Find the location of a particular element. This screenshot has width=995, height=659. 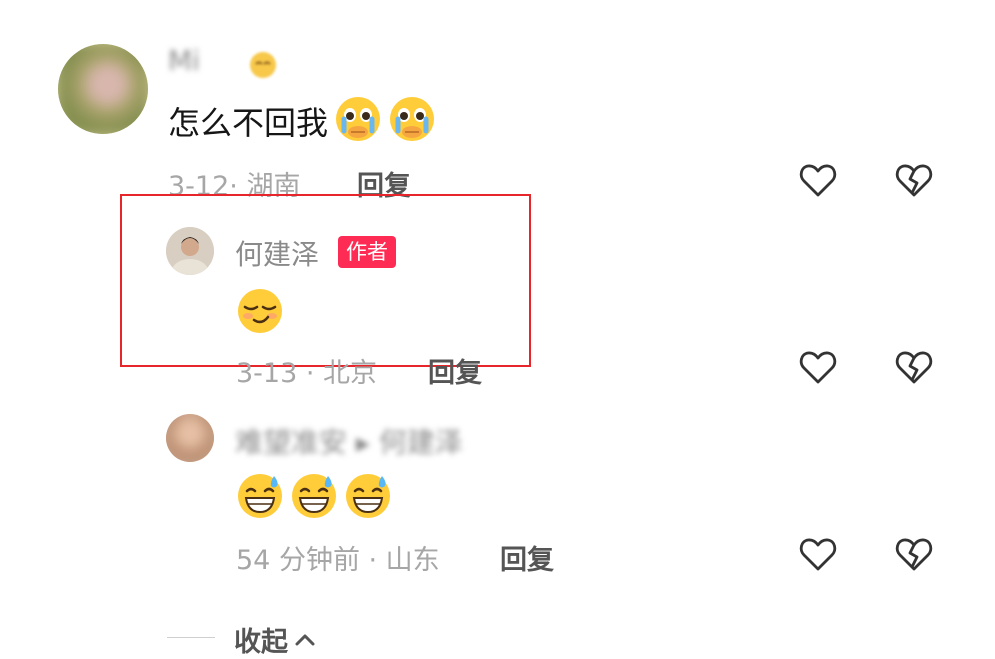

reply-username: 何建泽 is located at coordinates (277, 253).